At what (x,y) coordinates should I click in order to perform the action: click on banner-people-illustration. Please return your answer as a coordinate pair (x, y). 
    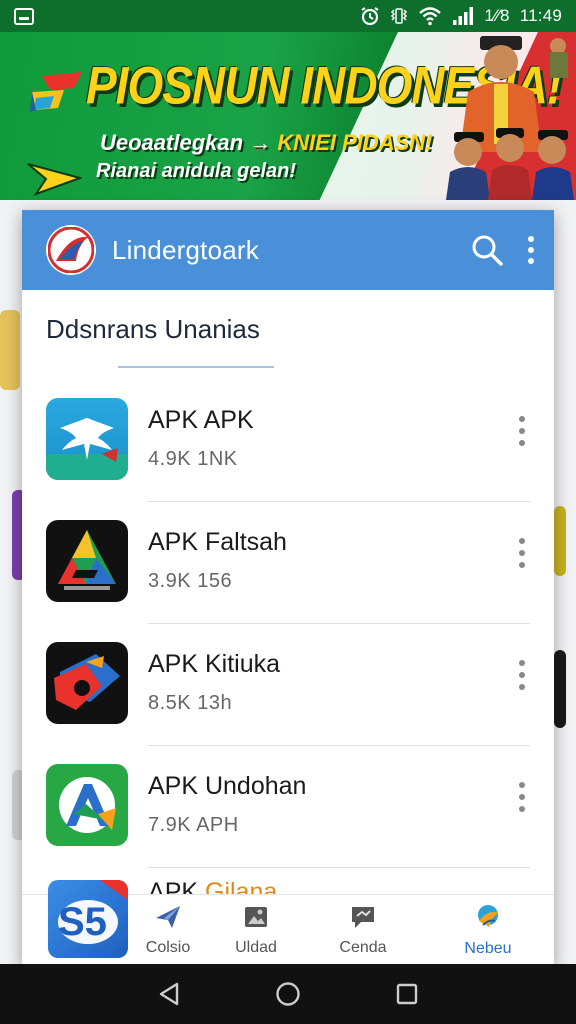
    Looking at the image, I should click on (511, 116).